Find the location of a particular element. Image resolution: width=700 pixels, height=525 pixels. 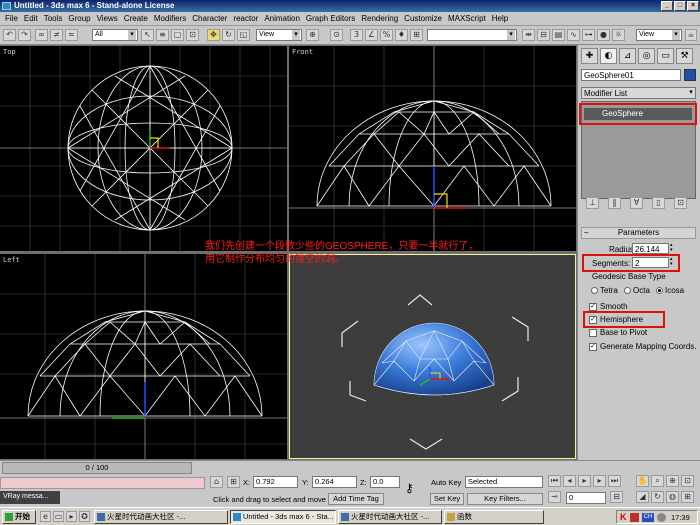

menu-create: Create is located at coordinates (136, 19).